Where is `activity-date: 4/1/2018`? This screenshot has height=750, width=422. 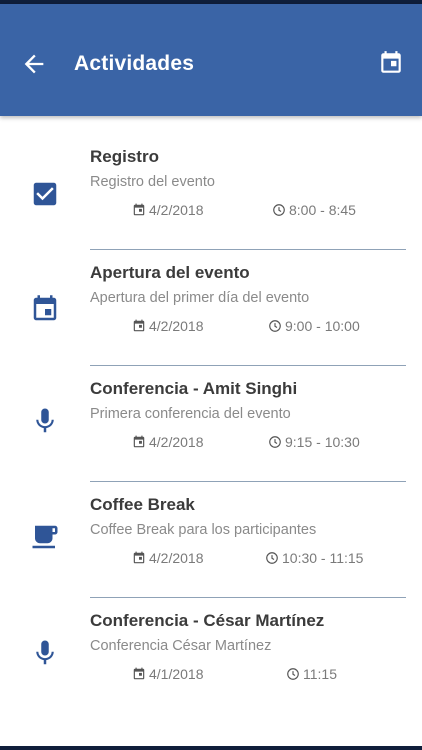
activity-date: 4/1/2018 is located at coordinates (168, 674).